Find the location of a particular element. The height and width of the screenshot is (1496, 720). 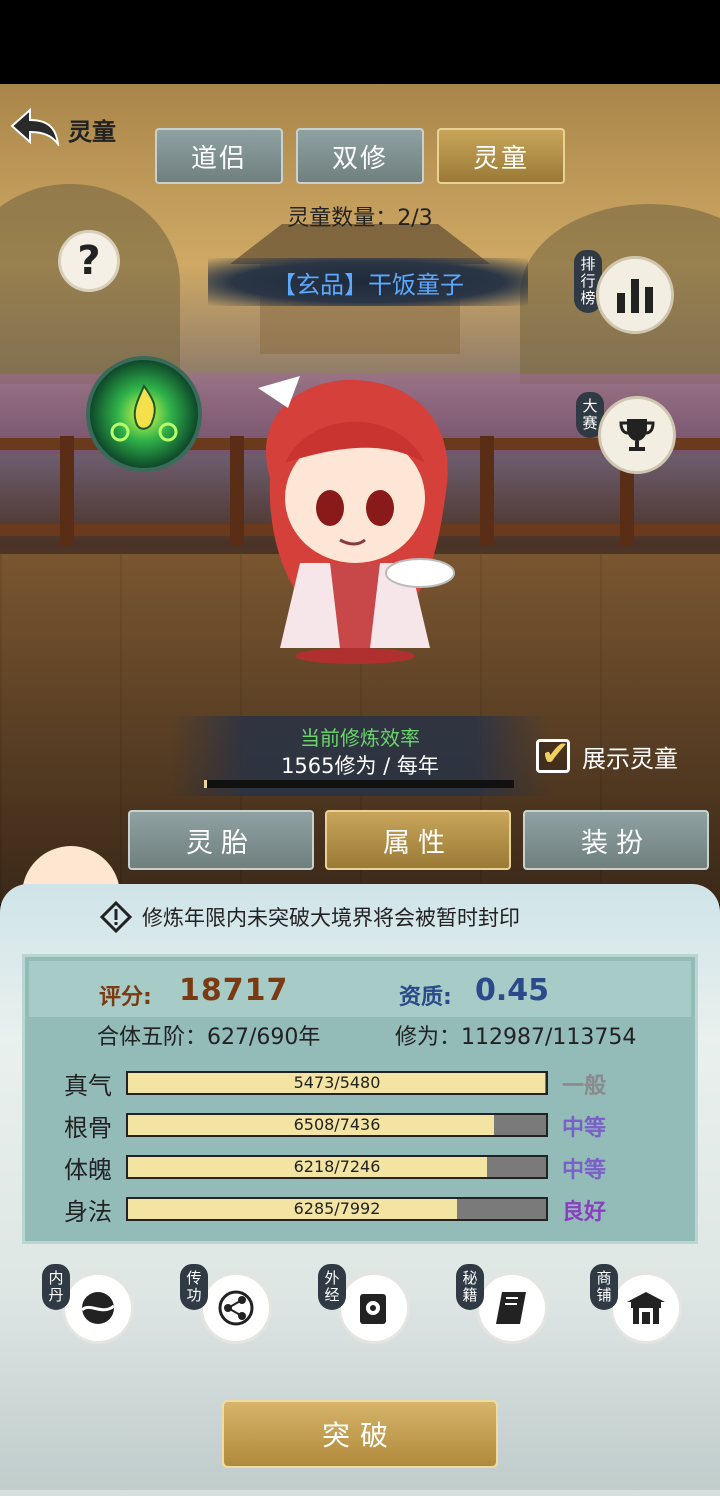

transfer-skill-button is located at coordinates (236, 1308).